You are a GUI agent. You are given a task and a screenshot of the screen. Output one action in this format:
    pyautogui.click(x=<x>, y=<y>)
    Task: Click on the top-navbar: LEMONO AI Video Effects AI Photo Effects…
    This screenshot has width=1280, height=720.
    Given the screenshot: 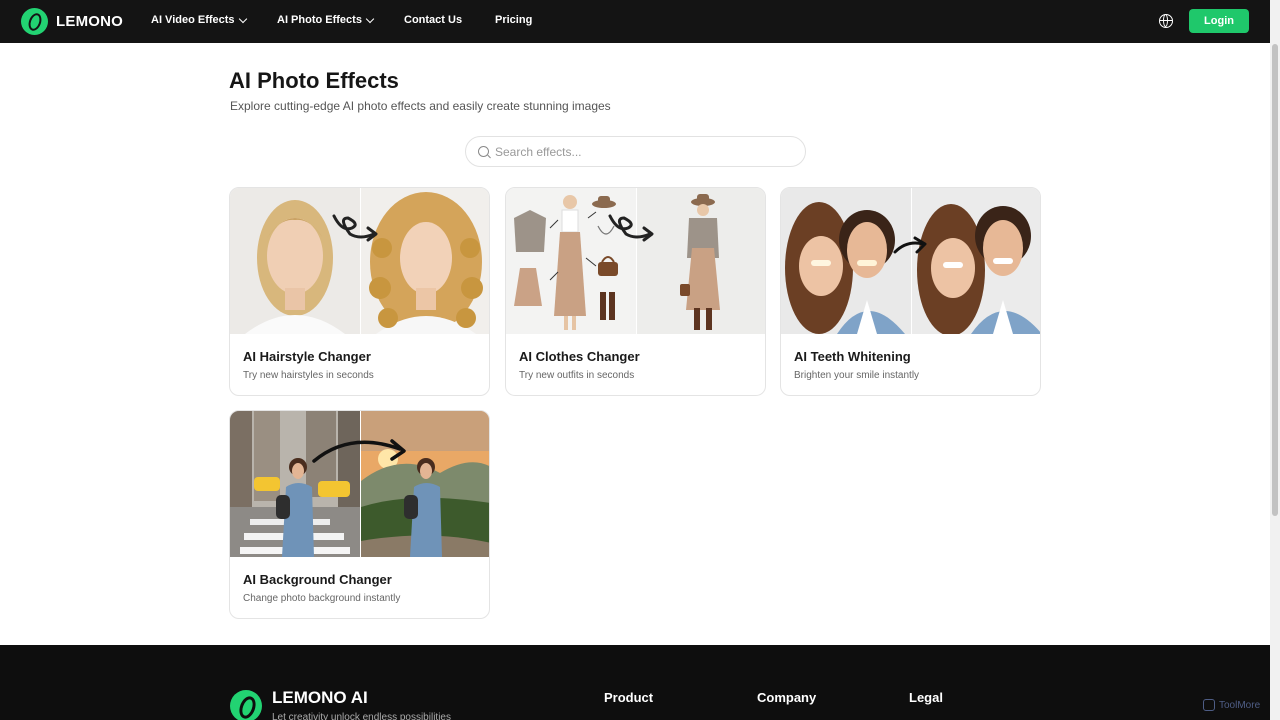 What is the action you would take?
    pyautogui.click(x=635, y=21)
    